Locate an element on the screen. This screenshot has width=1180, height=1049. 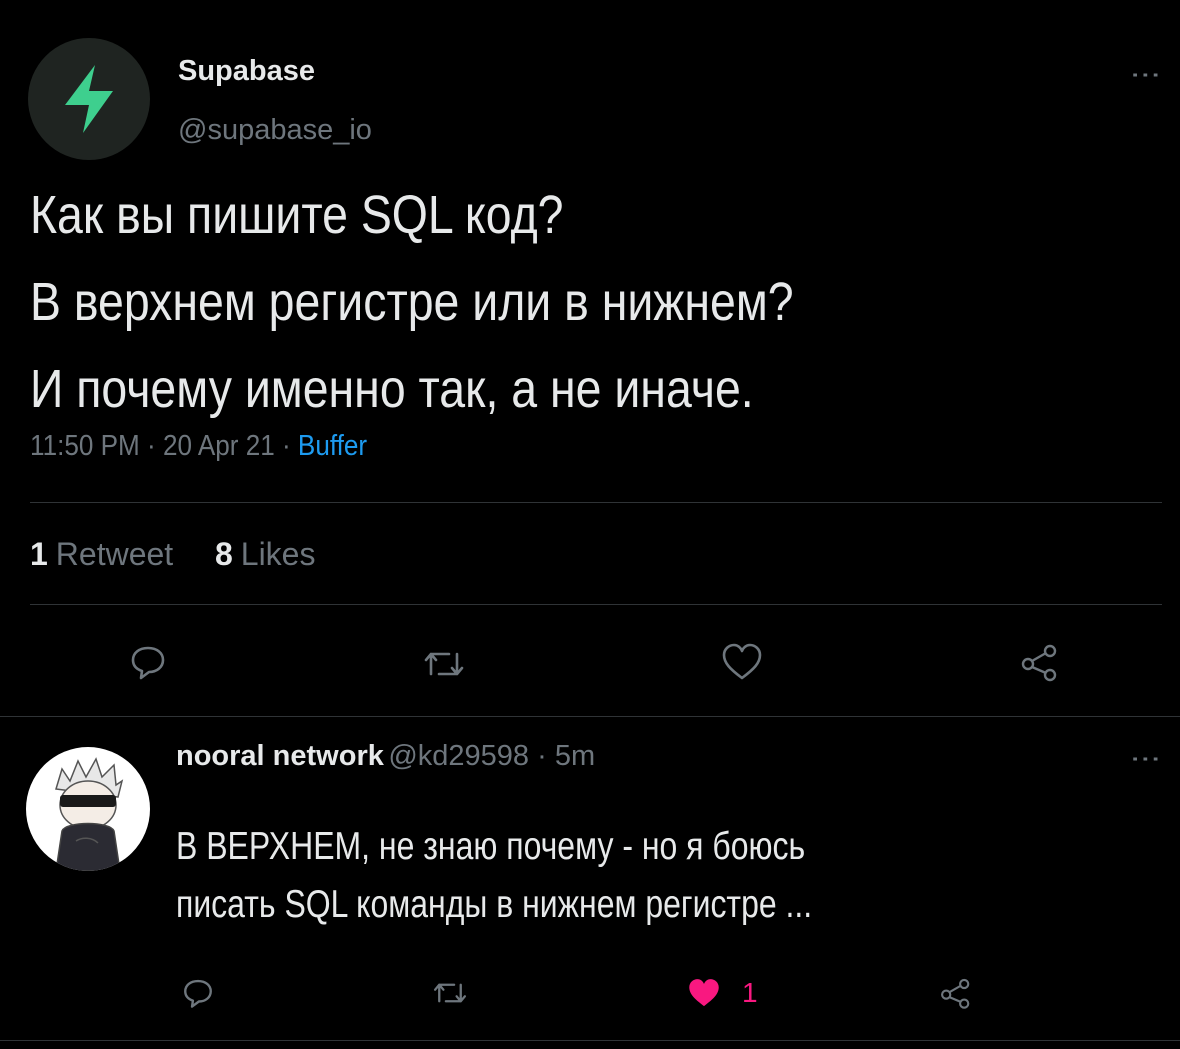
tweet-text-line: Как вы пишите SQL код? is located at coordinates (297, 215).